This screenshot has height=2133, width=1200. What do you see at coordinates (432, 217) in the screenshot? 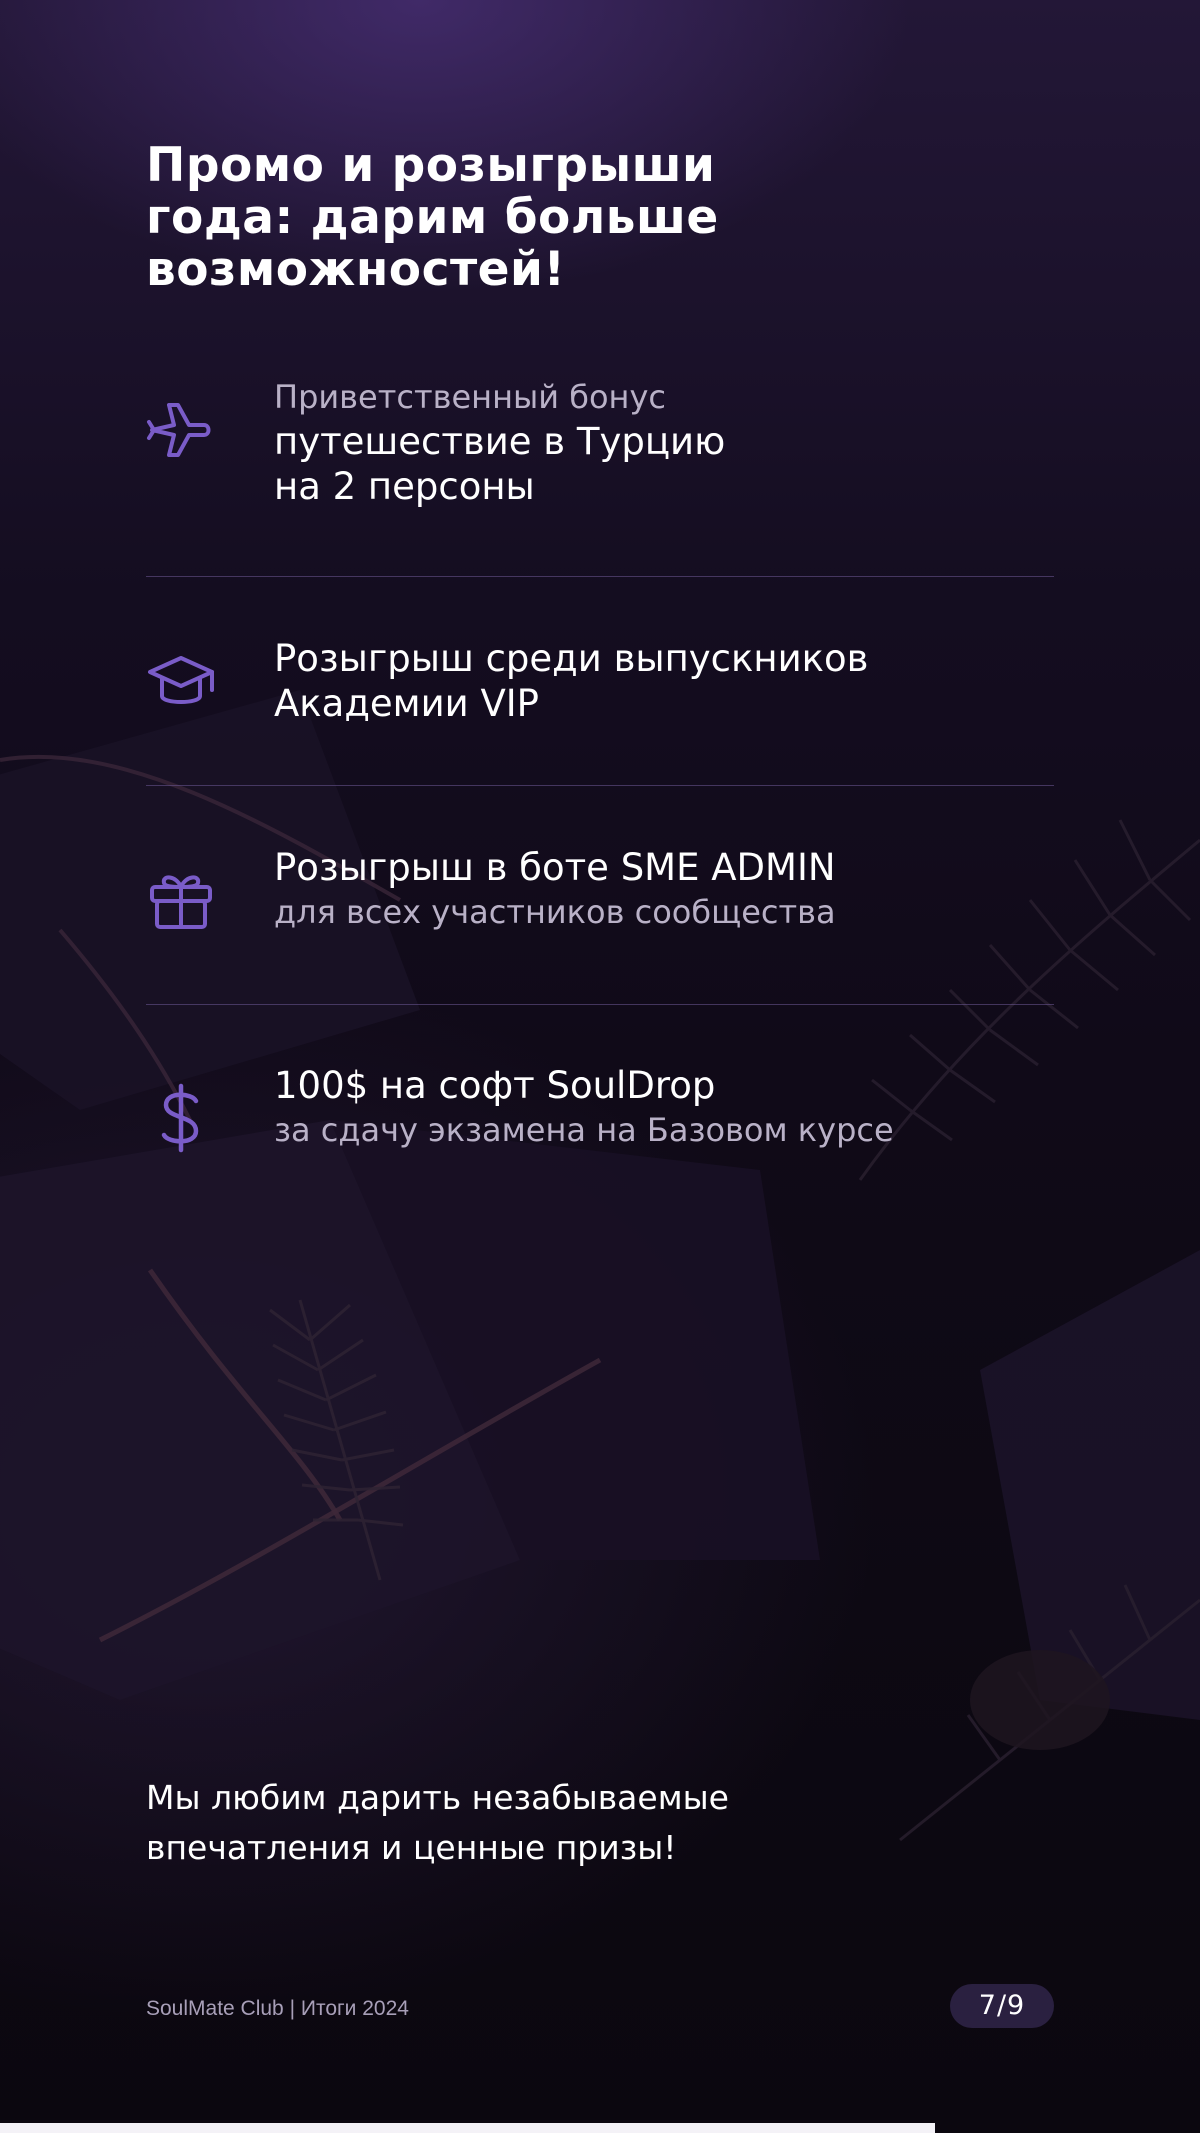
I see `slide-title-line: года: дарим больше` at bounding box center [432, 217].